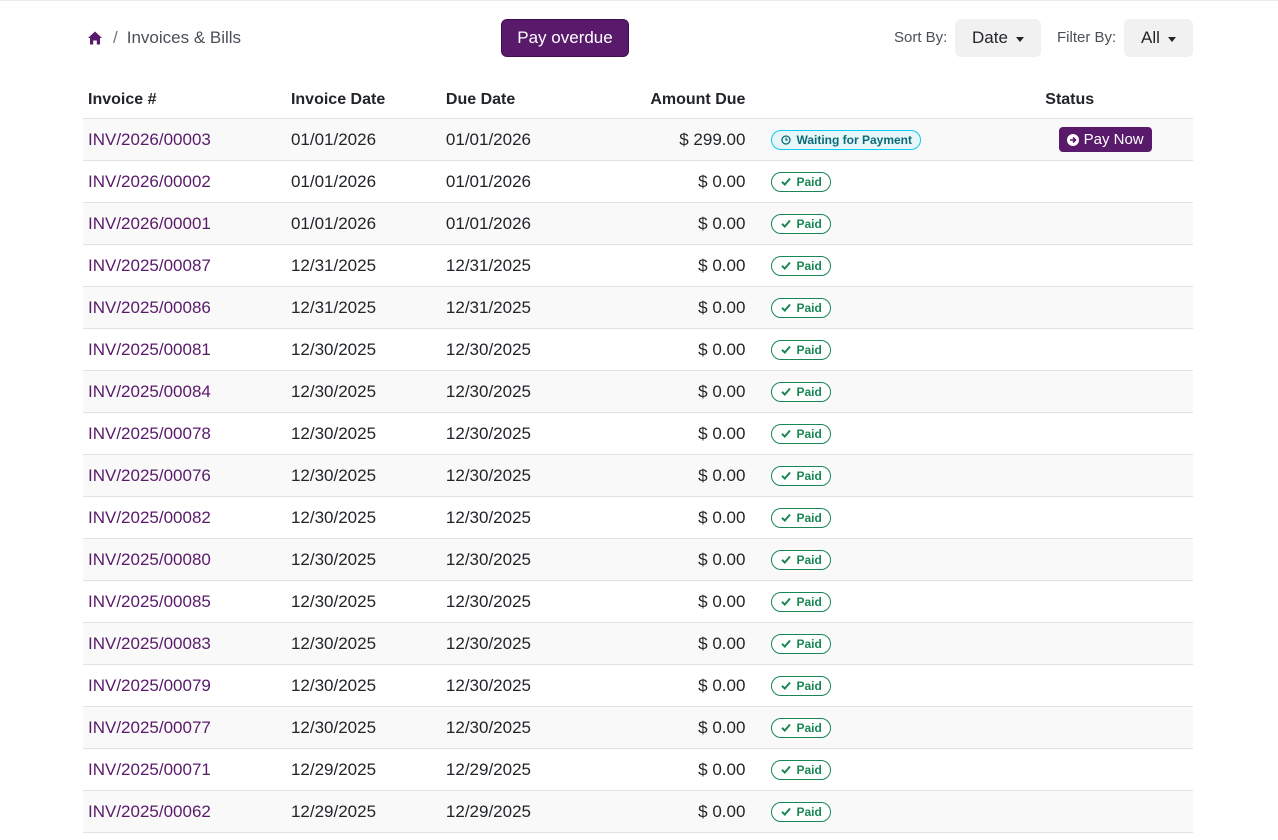  What do you see at coordinates (565, 38) in the screenshot?
I see `pay-overdue-button: Pay overdue` at bounding box center [565, 38].